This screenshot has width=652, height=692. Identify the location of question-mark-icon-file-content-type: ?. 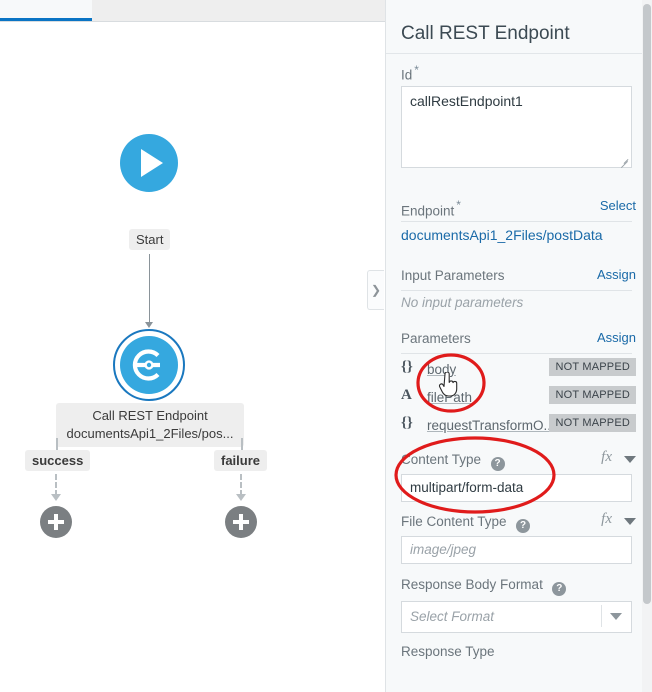
(523, 526).